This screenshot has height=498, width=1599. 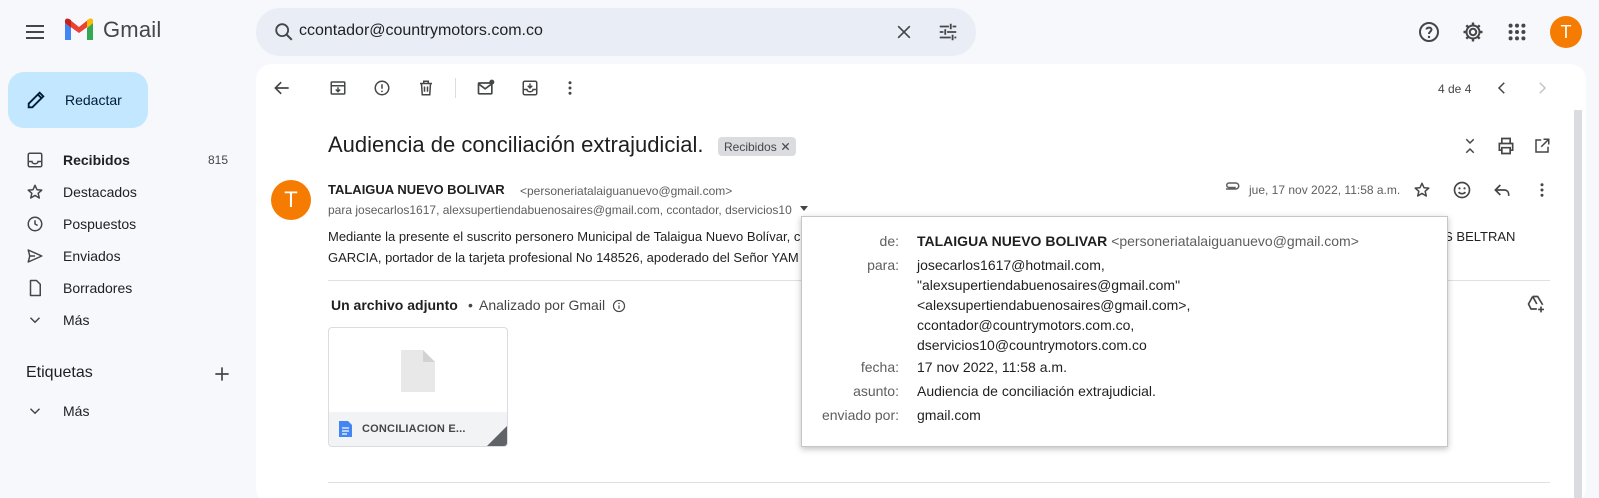 I want to click on star-message-button, so click(x=1422, y=190).